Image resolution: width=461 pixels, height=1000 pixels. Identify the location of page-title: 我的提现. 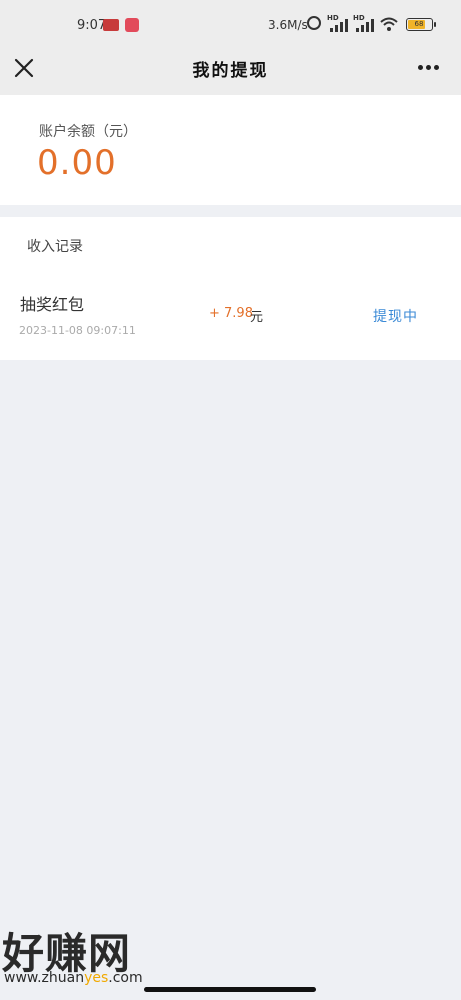
(230, 71).